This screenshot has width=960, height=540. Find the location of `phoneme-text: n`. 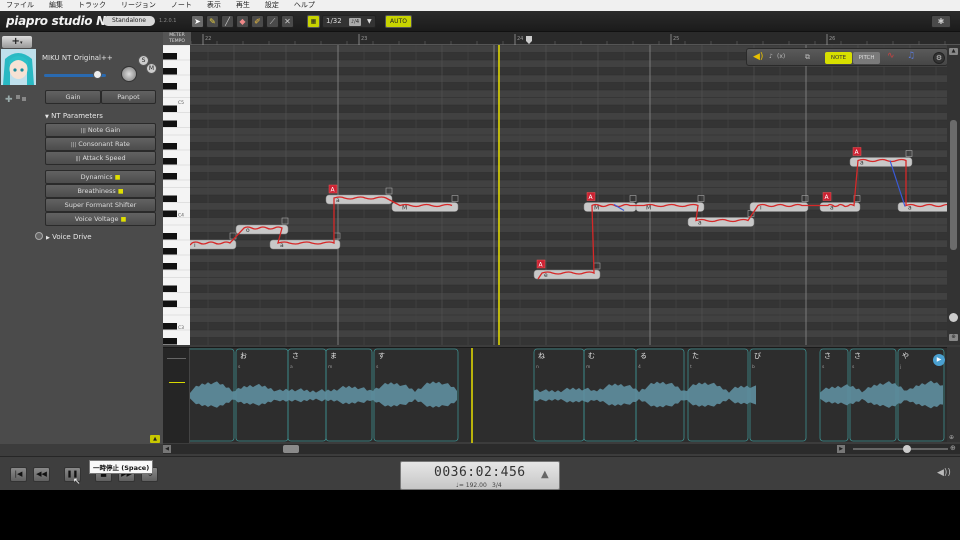

phoneme-text: n is located at coordinates (537, 367).